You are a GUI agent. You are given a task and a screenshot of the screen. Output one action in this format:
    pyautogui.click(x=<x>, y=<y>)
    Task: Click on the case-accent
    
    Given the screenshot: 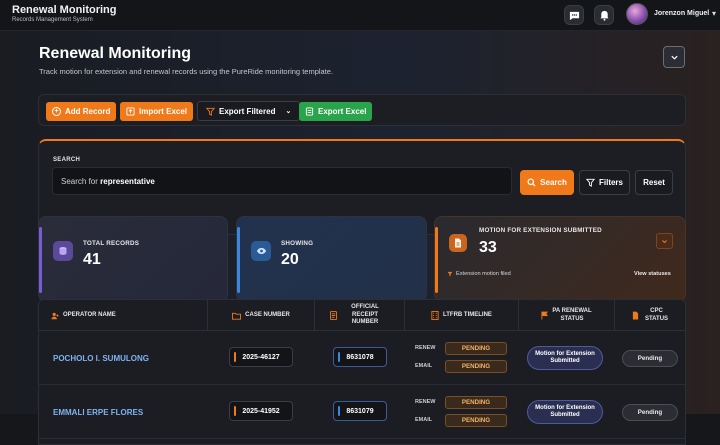 What is the action you would take?
    pyautogui.click(x=235, y=357)
    